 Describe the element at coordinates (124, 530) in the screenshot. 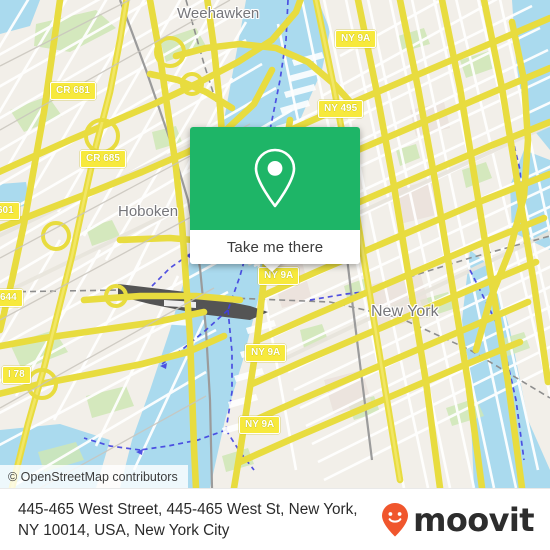

I see `address-line-2: NY 10014, USA, New York City` at that location.